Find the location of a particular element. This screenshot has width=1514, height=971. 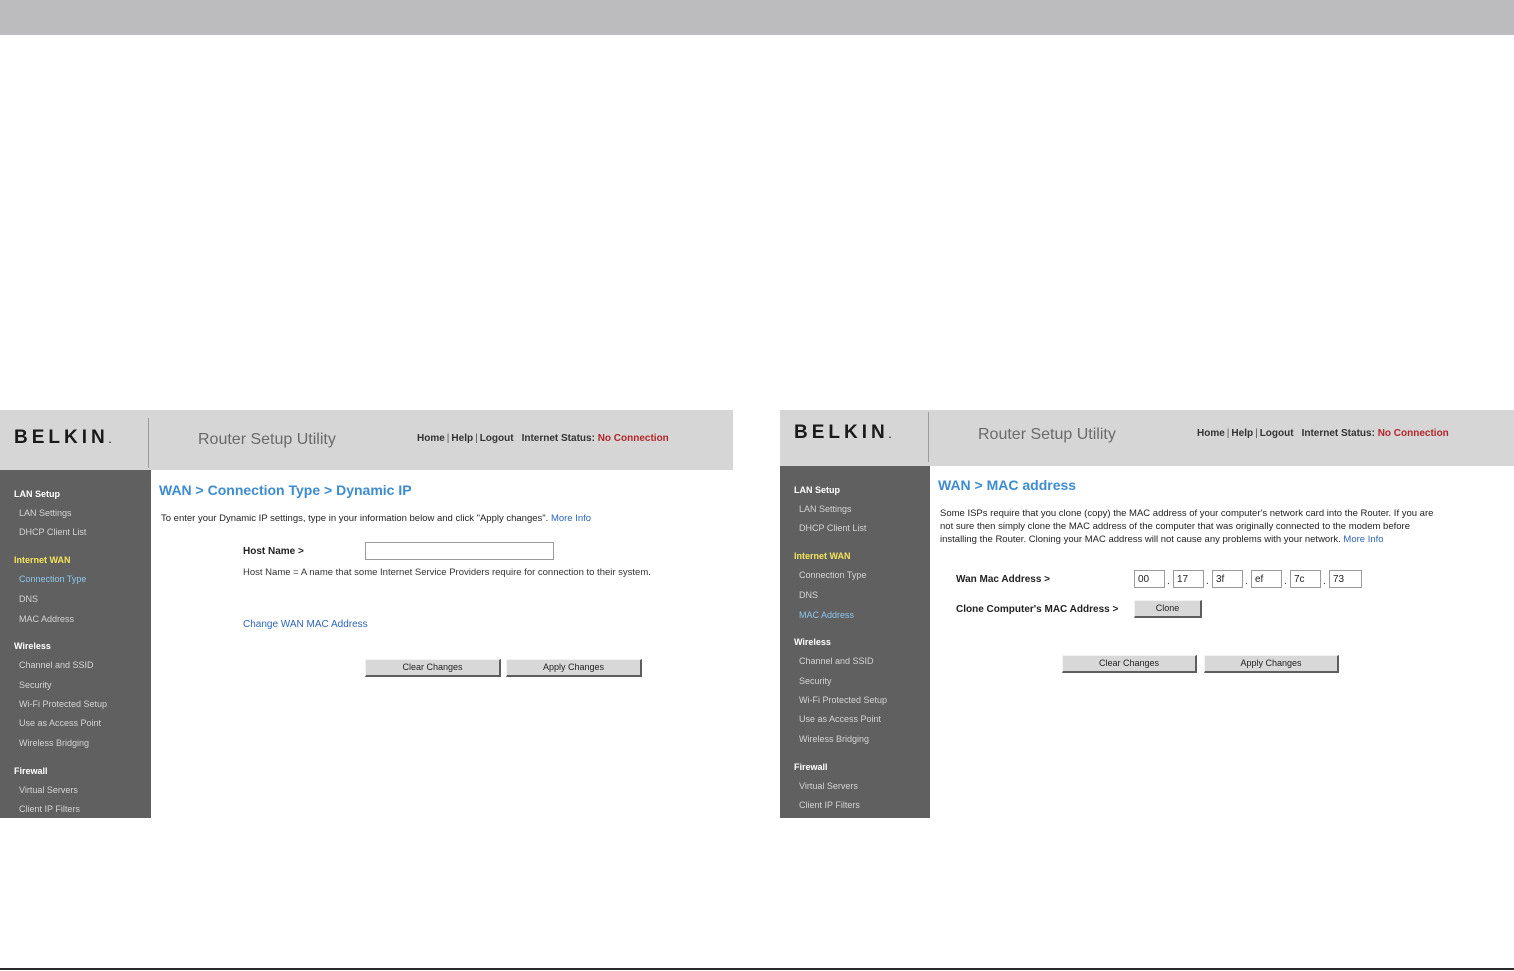

mac-octet-2-input is located at coordinates (1188, 579).